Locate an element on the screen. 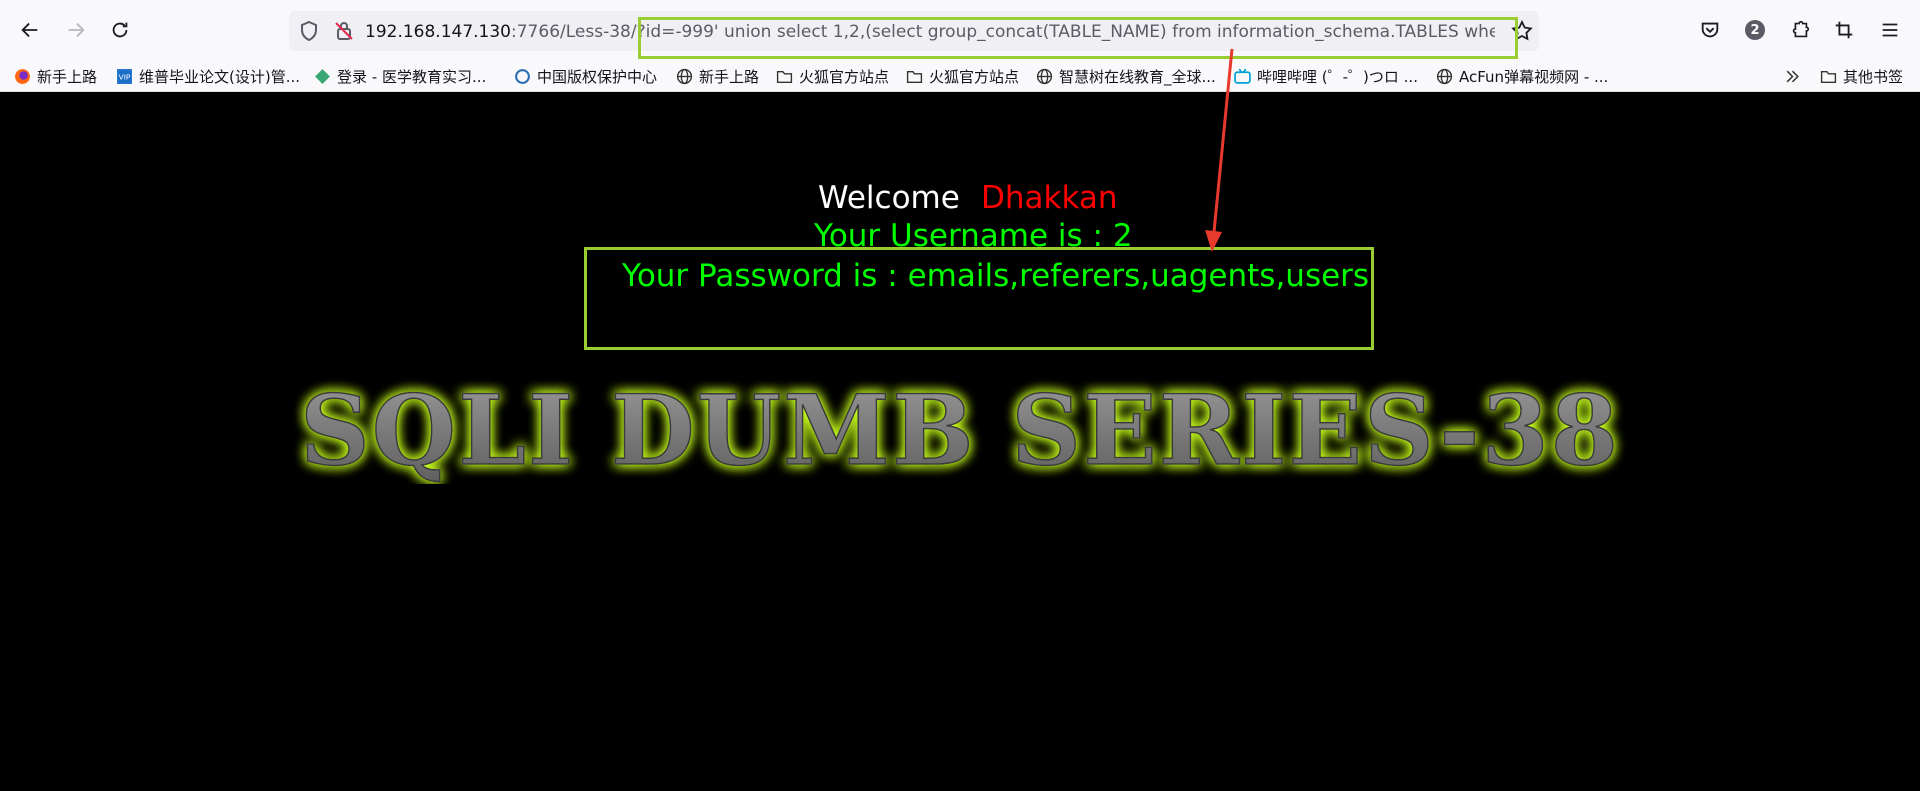 Image resolution: width=1920 pixels, height=791 pixels. welcome-text: Welcome is located at coordinates (889, 198).